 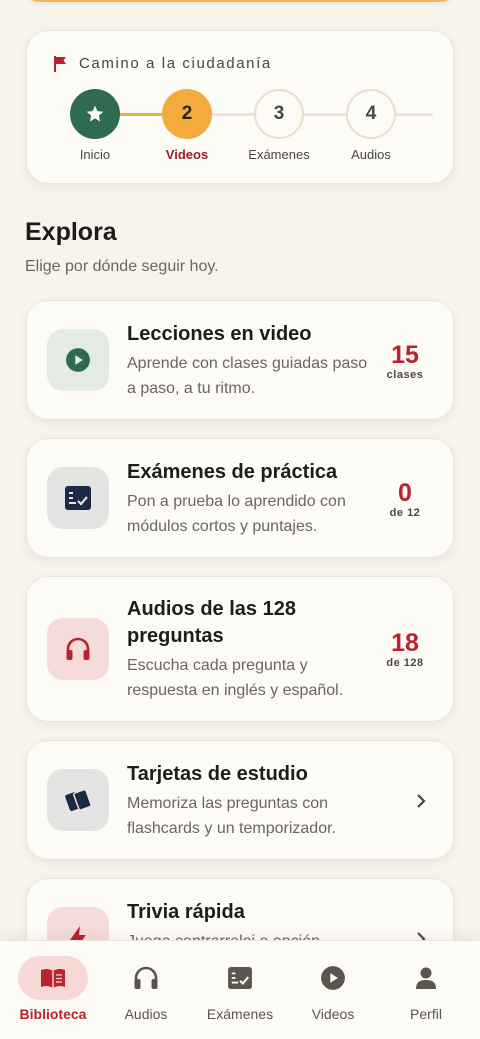 I want to click on nav-biblioteca: Biblioteca, so click(x=53, y=990).